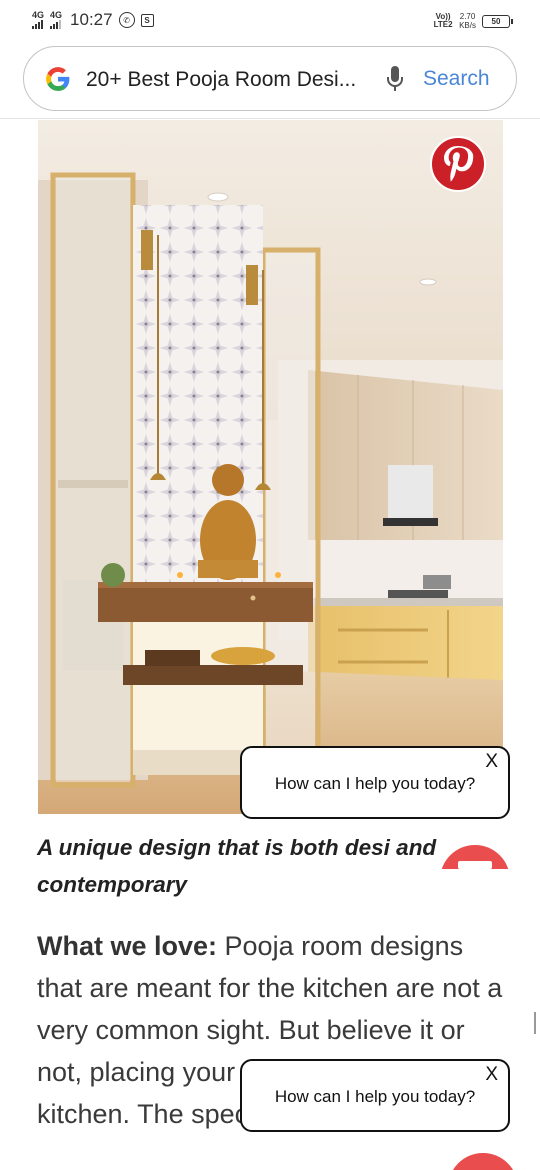 The width and height of the screenshot is (540, 1170). Describe the element at coordinates (270, 21) in the screenshot. I see `status-bar: 4G 4G 10:27 ✆ S Vo)) LTE2 2.70 KB/s 50` at that location.